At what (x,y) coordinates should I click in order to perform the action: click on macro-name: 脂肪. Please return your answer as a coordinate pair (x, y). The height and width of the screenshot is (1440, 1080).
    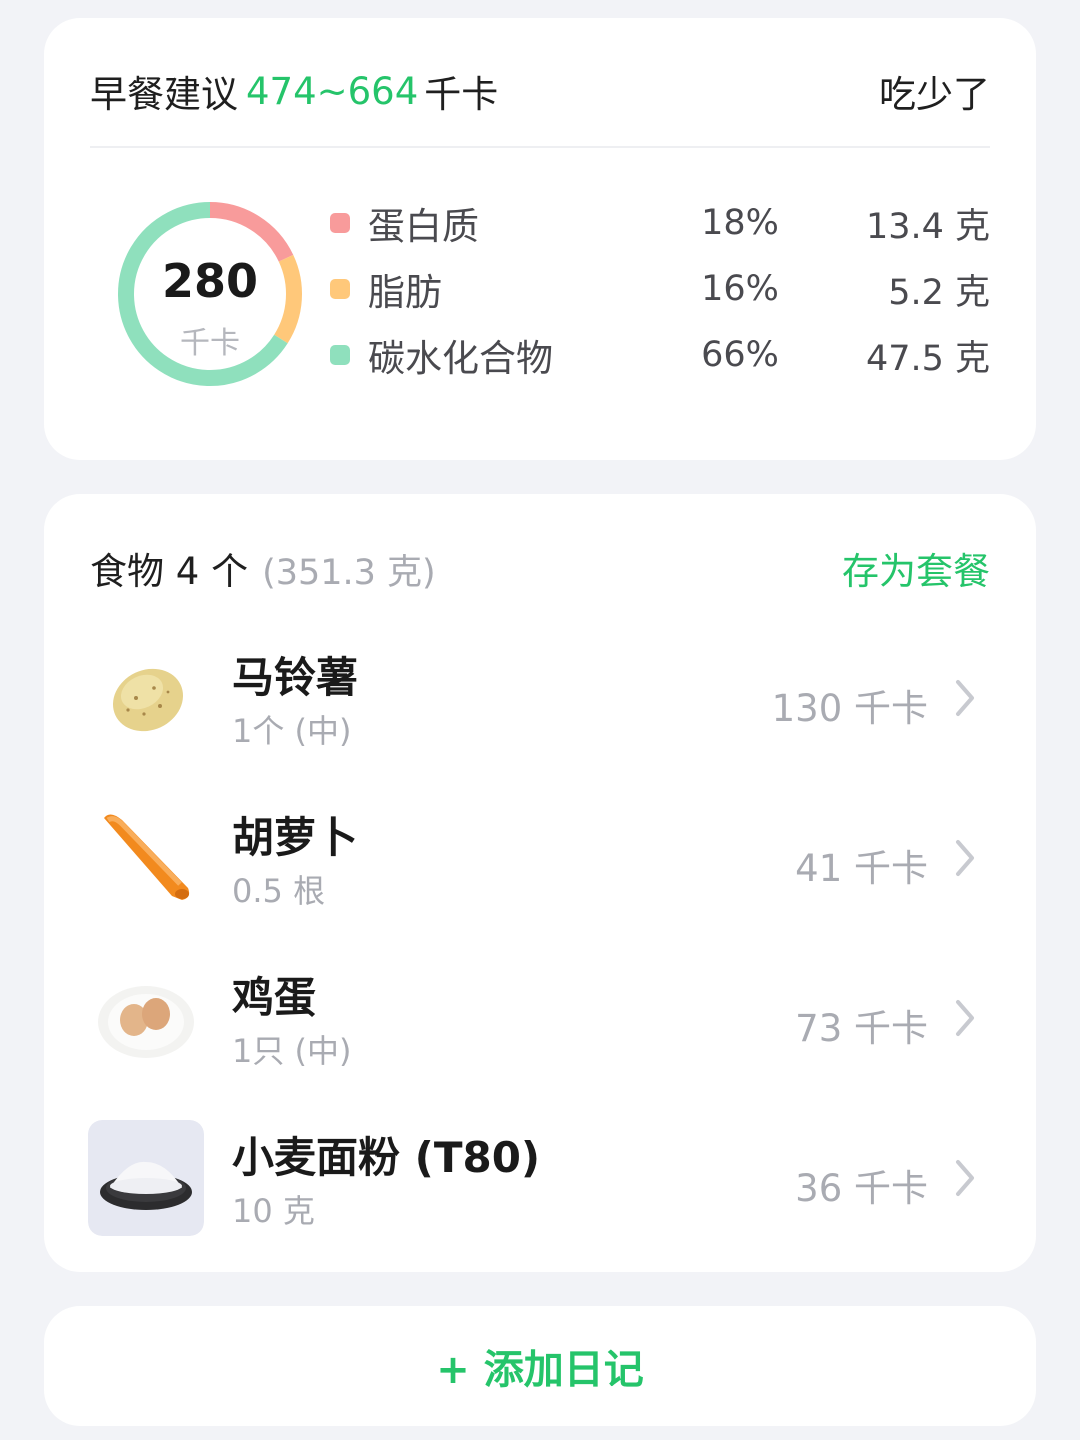
    Looking at the image, I should click on (405, 292).